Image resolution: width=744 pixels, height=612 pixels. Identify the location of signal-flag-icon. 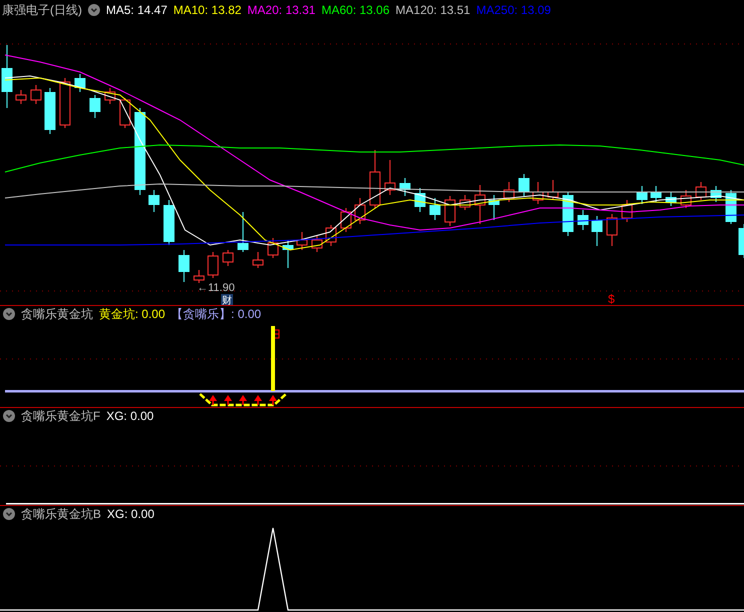
(277, 334).